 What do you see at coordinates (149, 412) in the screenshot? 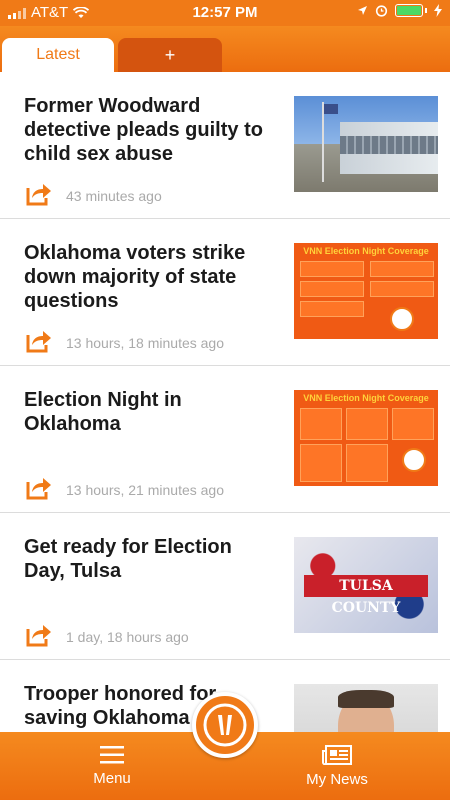
I see `article-headline: Election Night in Oklahoma` at bounding box center [149, 412].